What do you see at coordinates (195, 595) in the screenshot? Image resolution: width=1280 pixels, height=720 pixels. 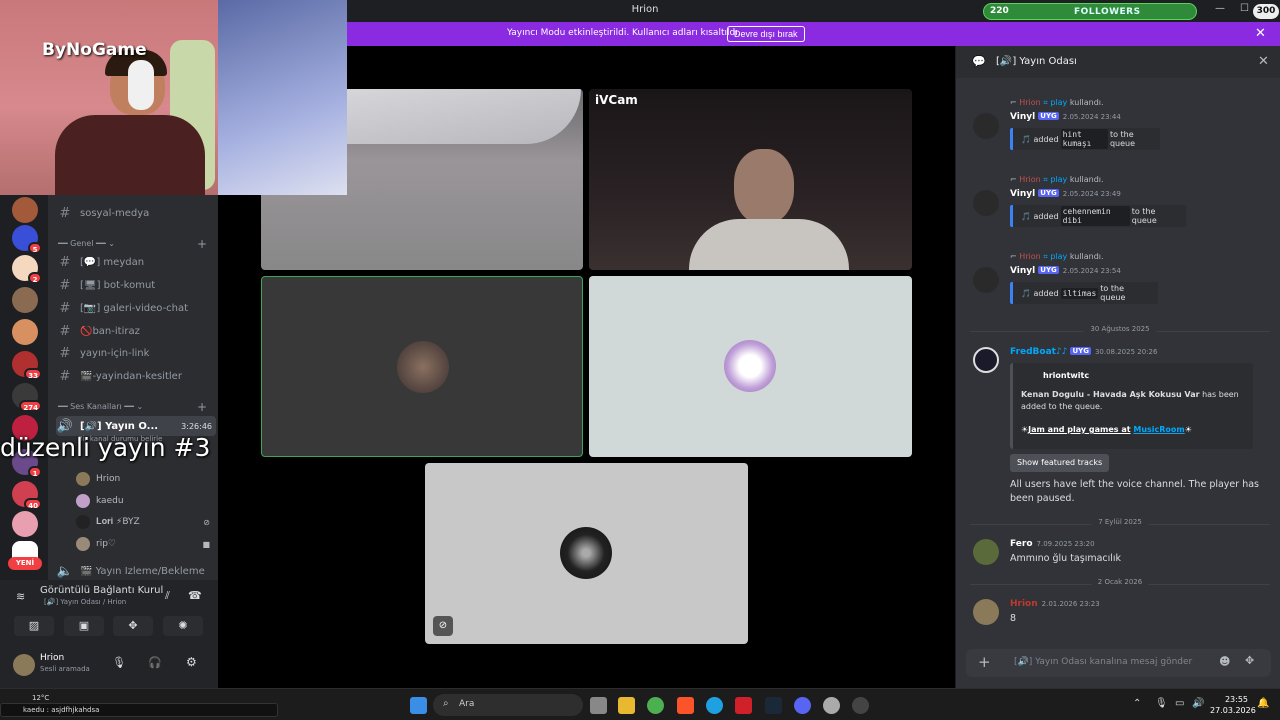 I see `disconnect-icon: ☎` at bounding box center [195, 595].